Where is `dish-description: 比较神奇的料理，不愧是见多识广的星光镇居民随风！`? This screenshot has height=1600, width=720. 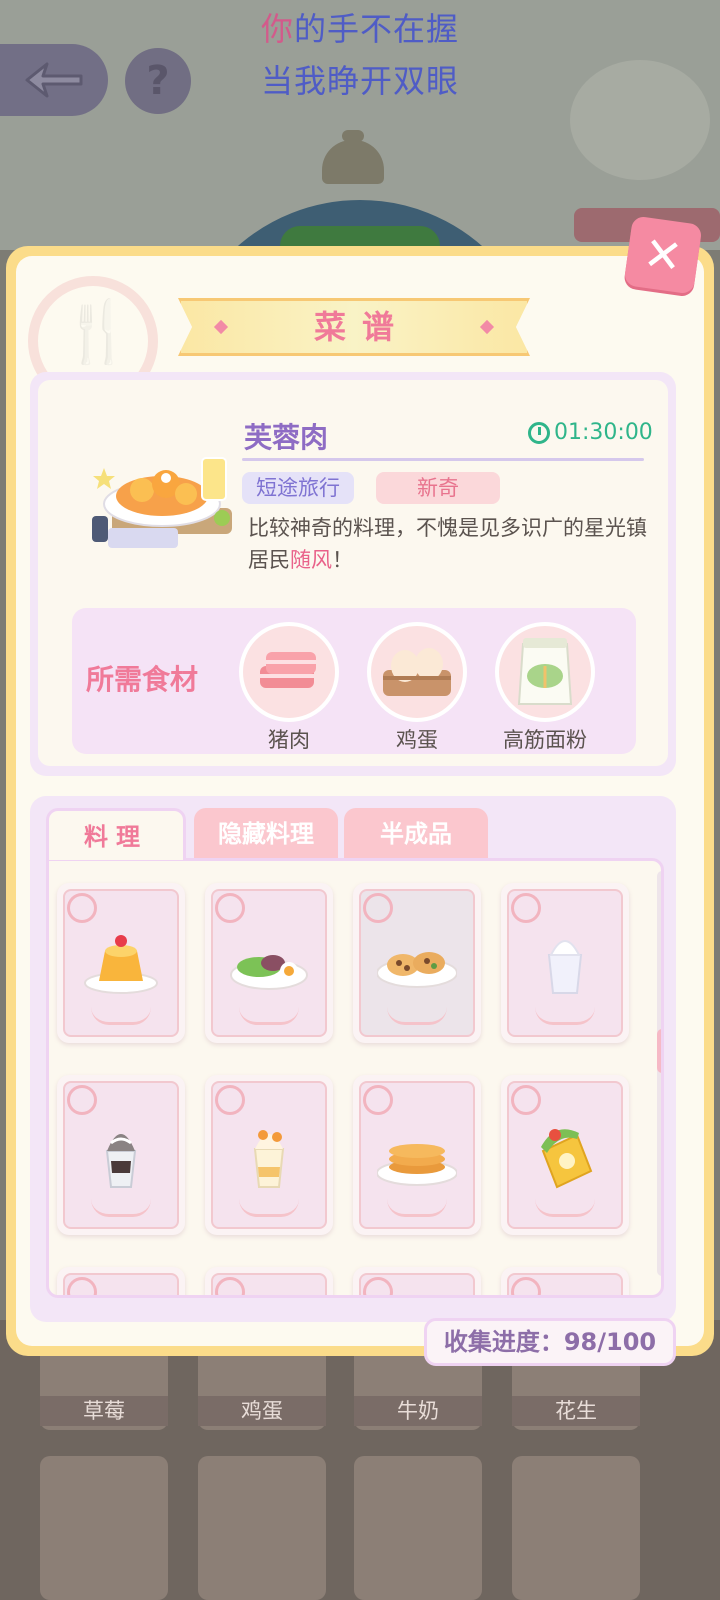
dish-description: 比较神奇的料理，不愧是见多识广的星光镇居民随风！ is located at coordinates (447, 544).